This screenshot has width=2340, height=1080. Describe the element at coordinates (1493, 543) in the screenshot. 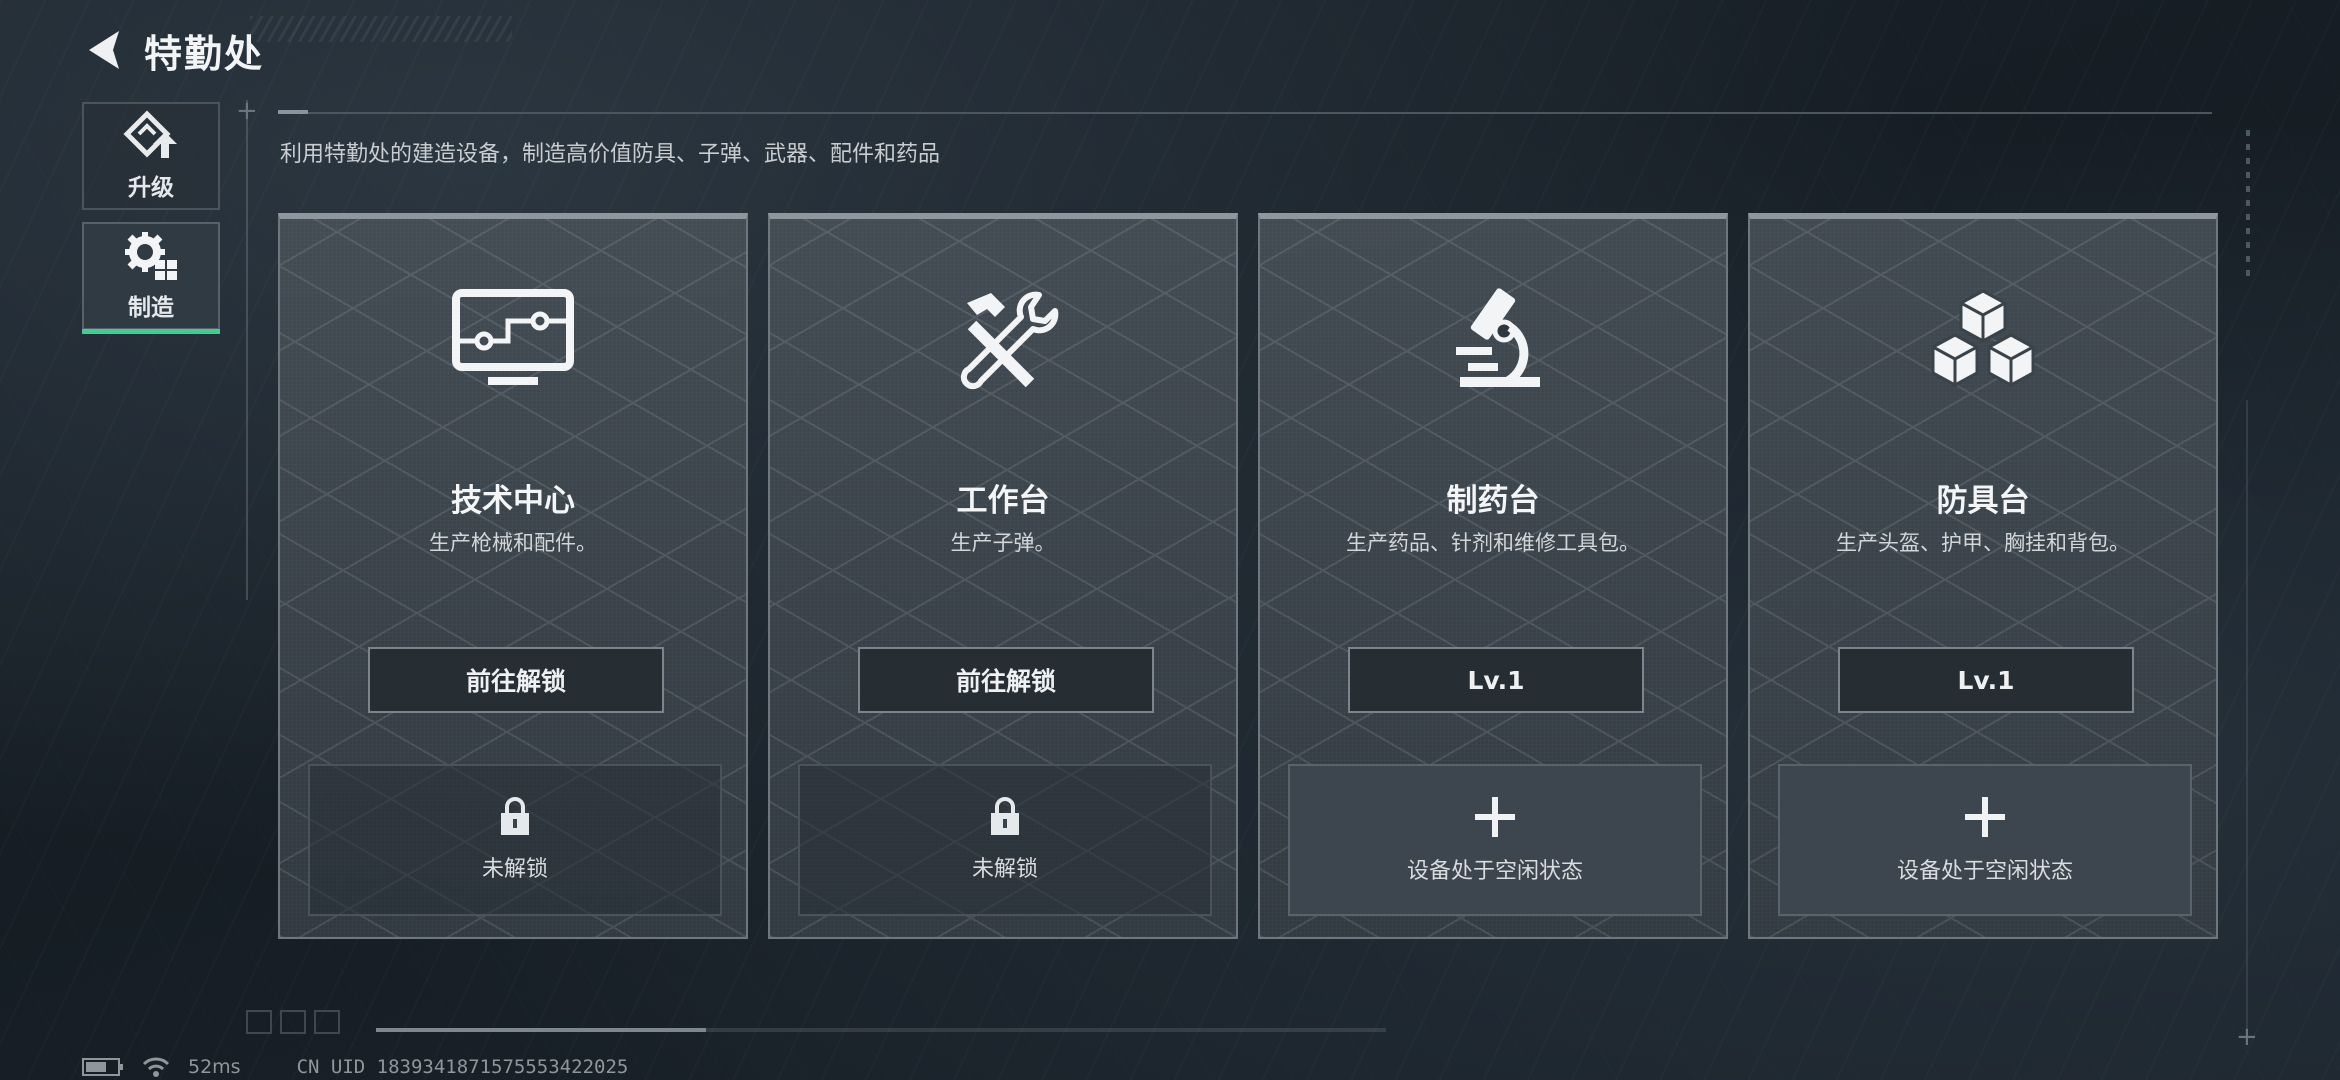

I see `card-subtitle: 生产药品、针剂和维修工具包。` at that location.